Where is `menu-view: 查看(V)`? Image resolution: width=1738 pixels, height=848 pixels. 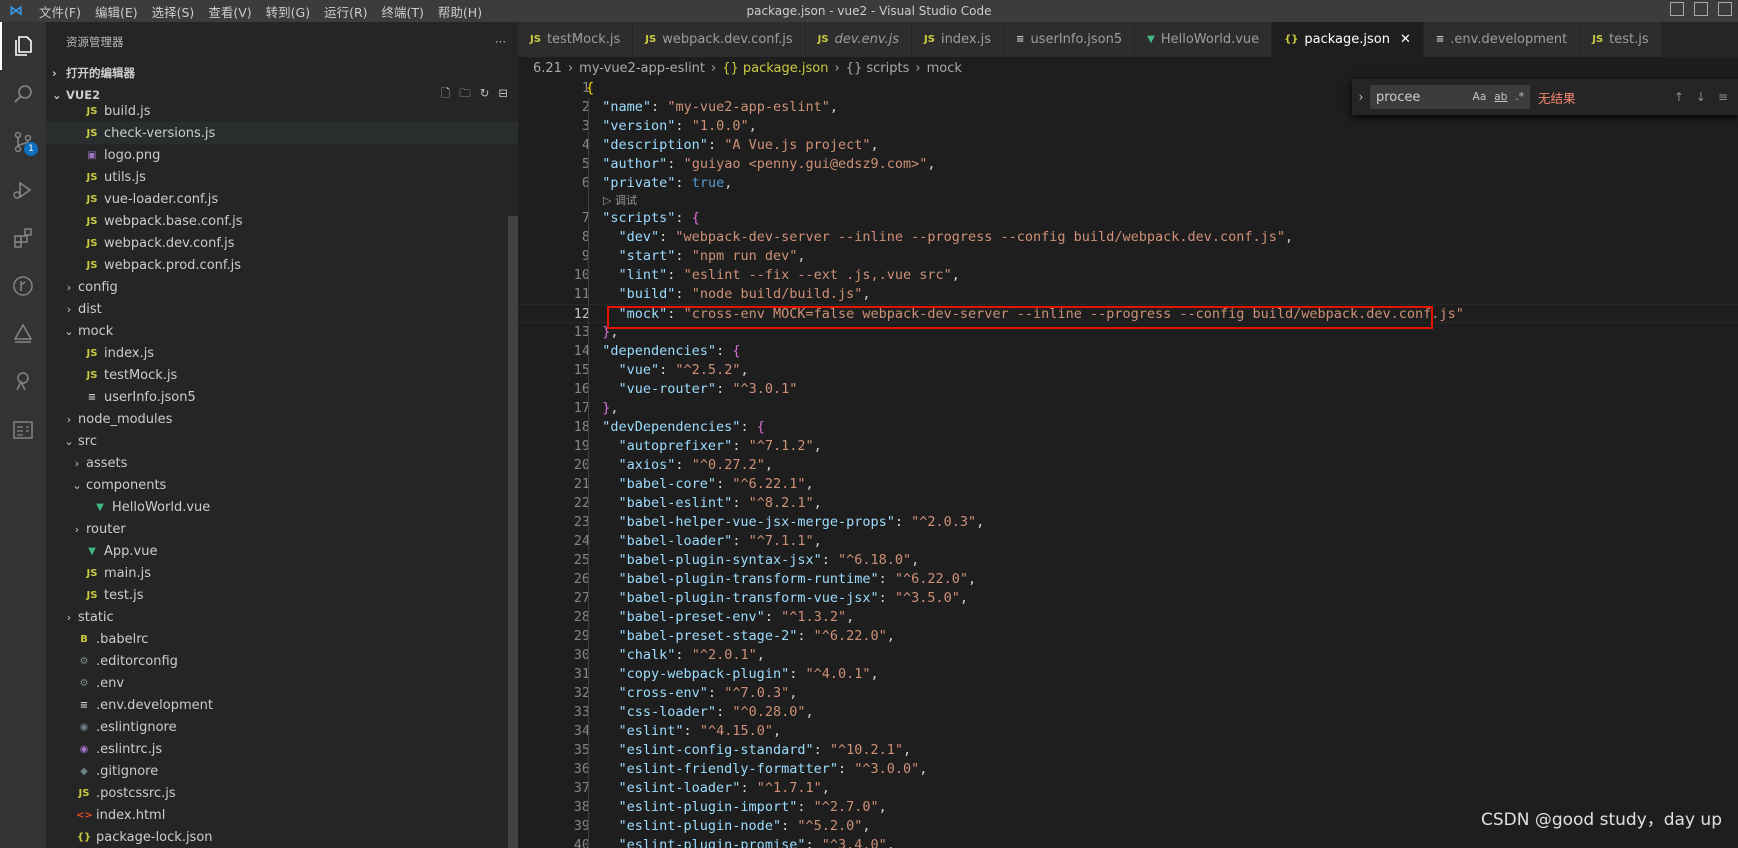 menu-view: 查看(V) is located at coordinates (229, 11).